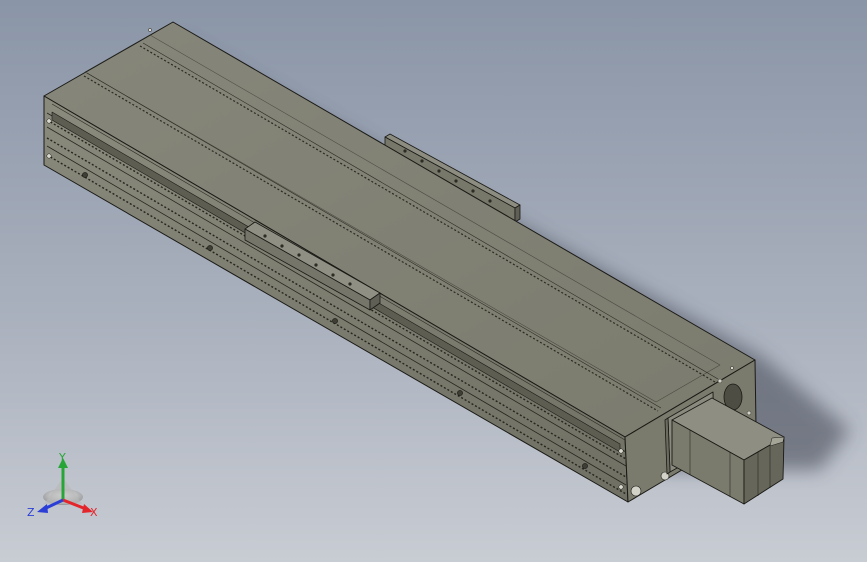 The width and height of the screenshot is (867, 562). What do you see at coordinates (62, 457) in the screenshot?
I see `y-axis-label: Y` at bounding box center [62, 457].